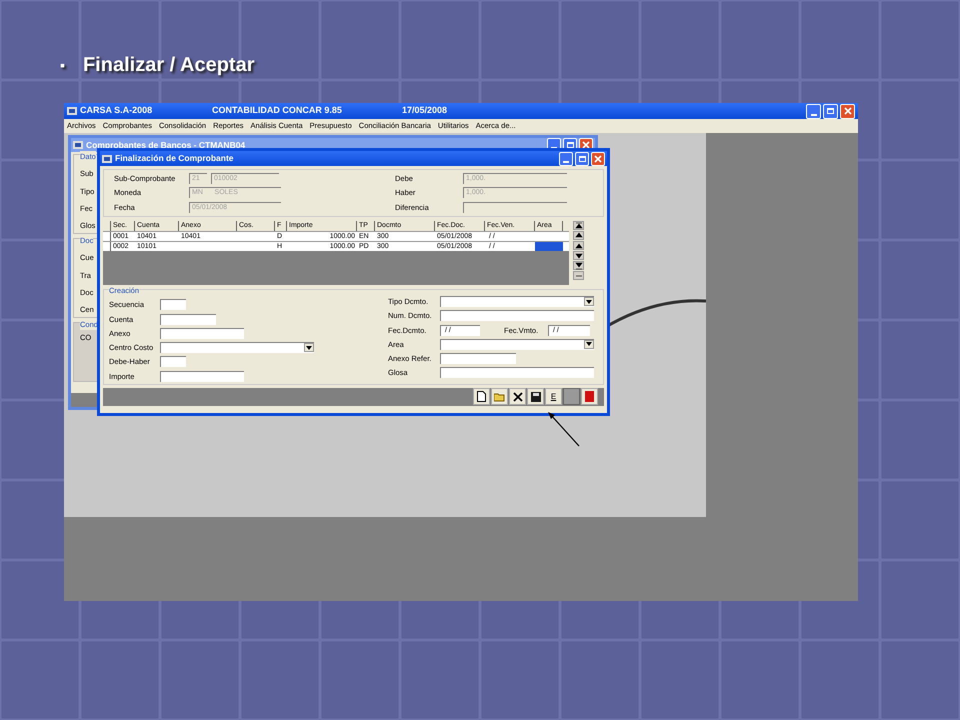 This screenshot has width=960, height=720. Describe the element at coordinates (549, 246) in the screenshot. I see `selected-cell` at that location.